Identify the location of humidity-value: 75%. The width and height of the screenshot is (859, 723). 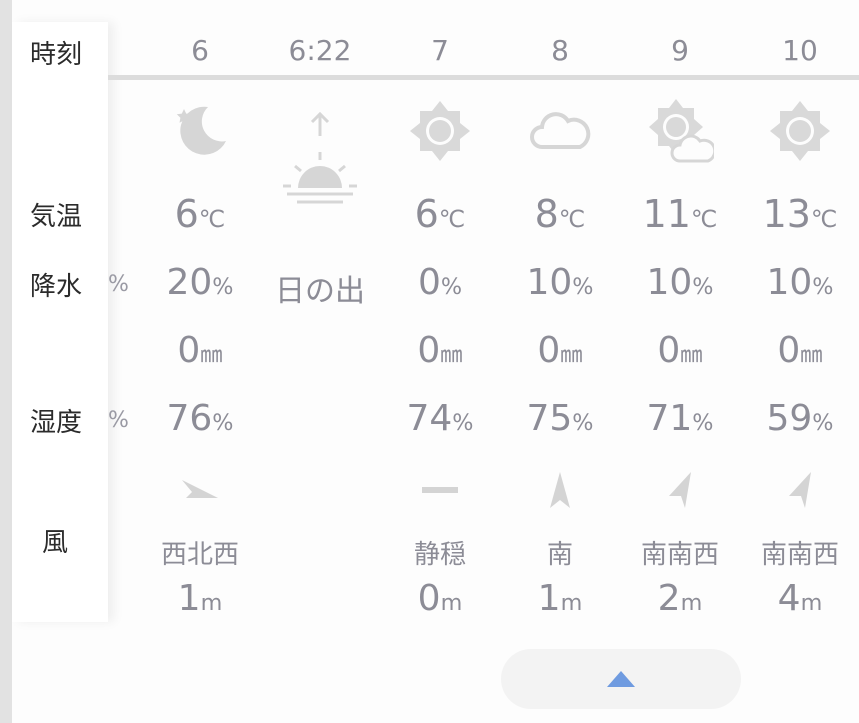
(560, 418).